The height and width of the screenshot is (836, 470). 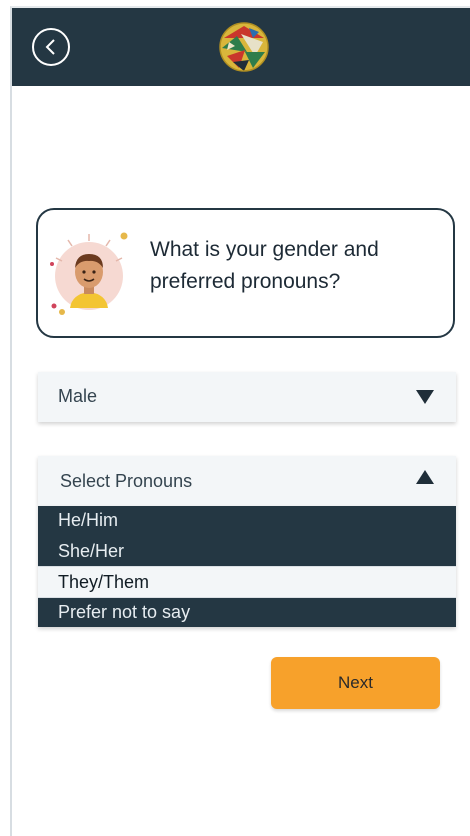 I want to click on chevron-left-icon, so click(x=50, y=47).